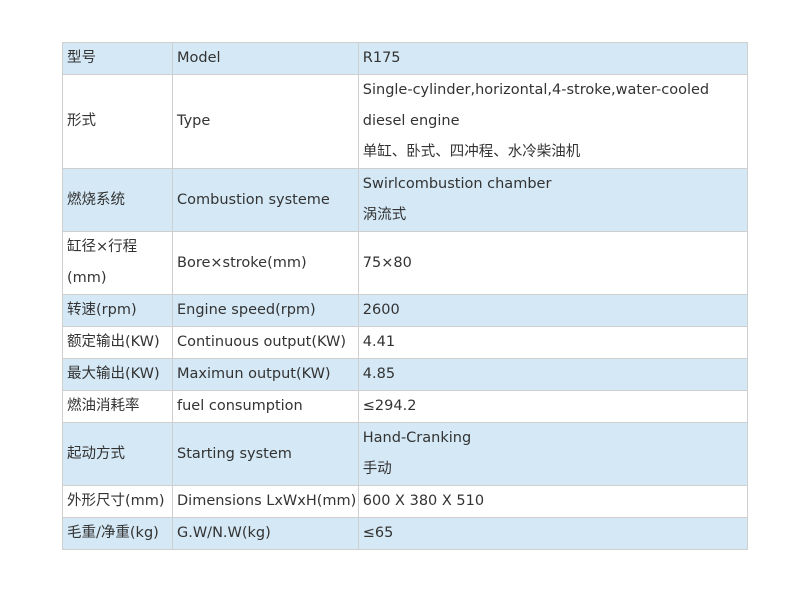 This screenshot has height=606, width=800. What do you see at coordinates (553, 310) in the screenshot?
I see `row-value: 2600` at bounding box center [553, 310].